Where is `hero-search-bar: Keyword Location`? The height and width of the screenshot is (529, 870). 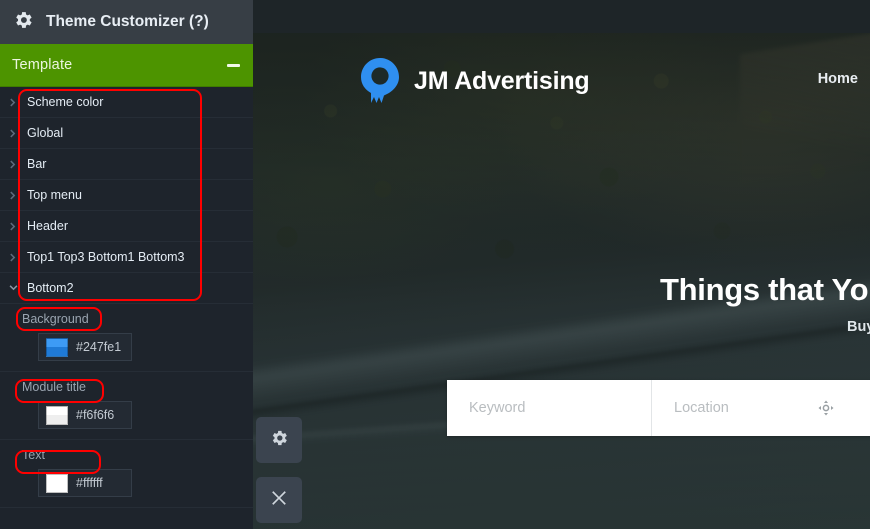 hero-search-bar: Keyword Location is located at coordinates (658, 408).